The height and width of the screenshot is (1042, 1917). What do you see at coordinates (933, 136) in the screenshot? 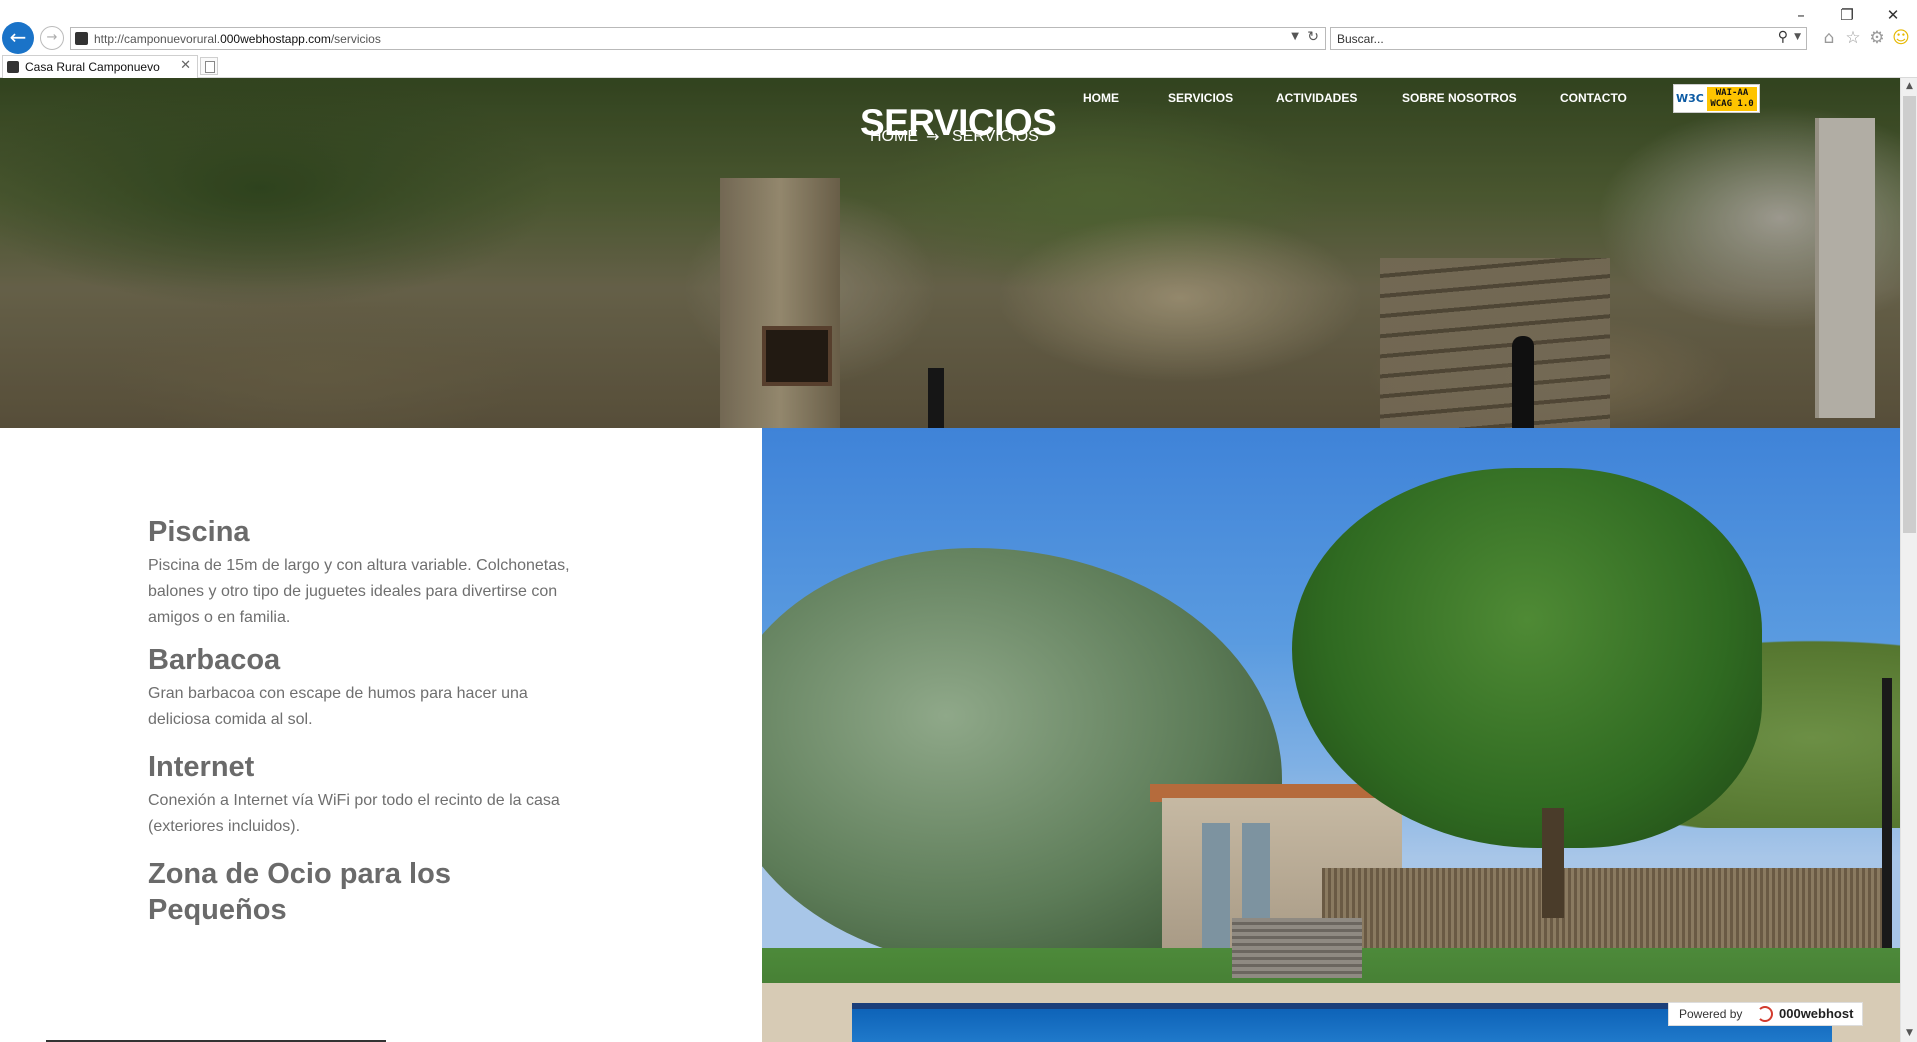
I see `arrow-right-icon: →` at bounding box center [933, 136].